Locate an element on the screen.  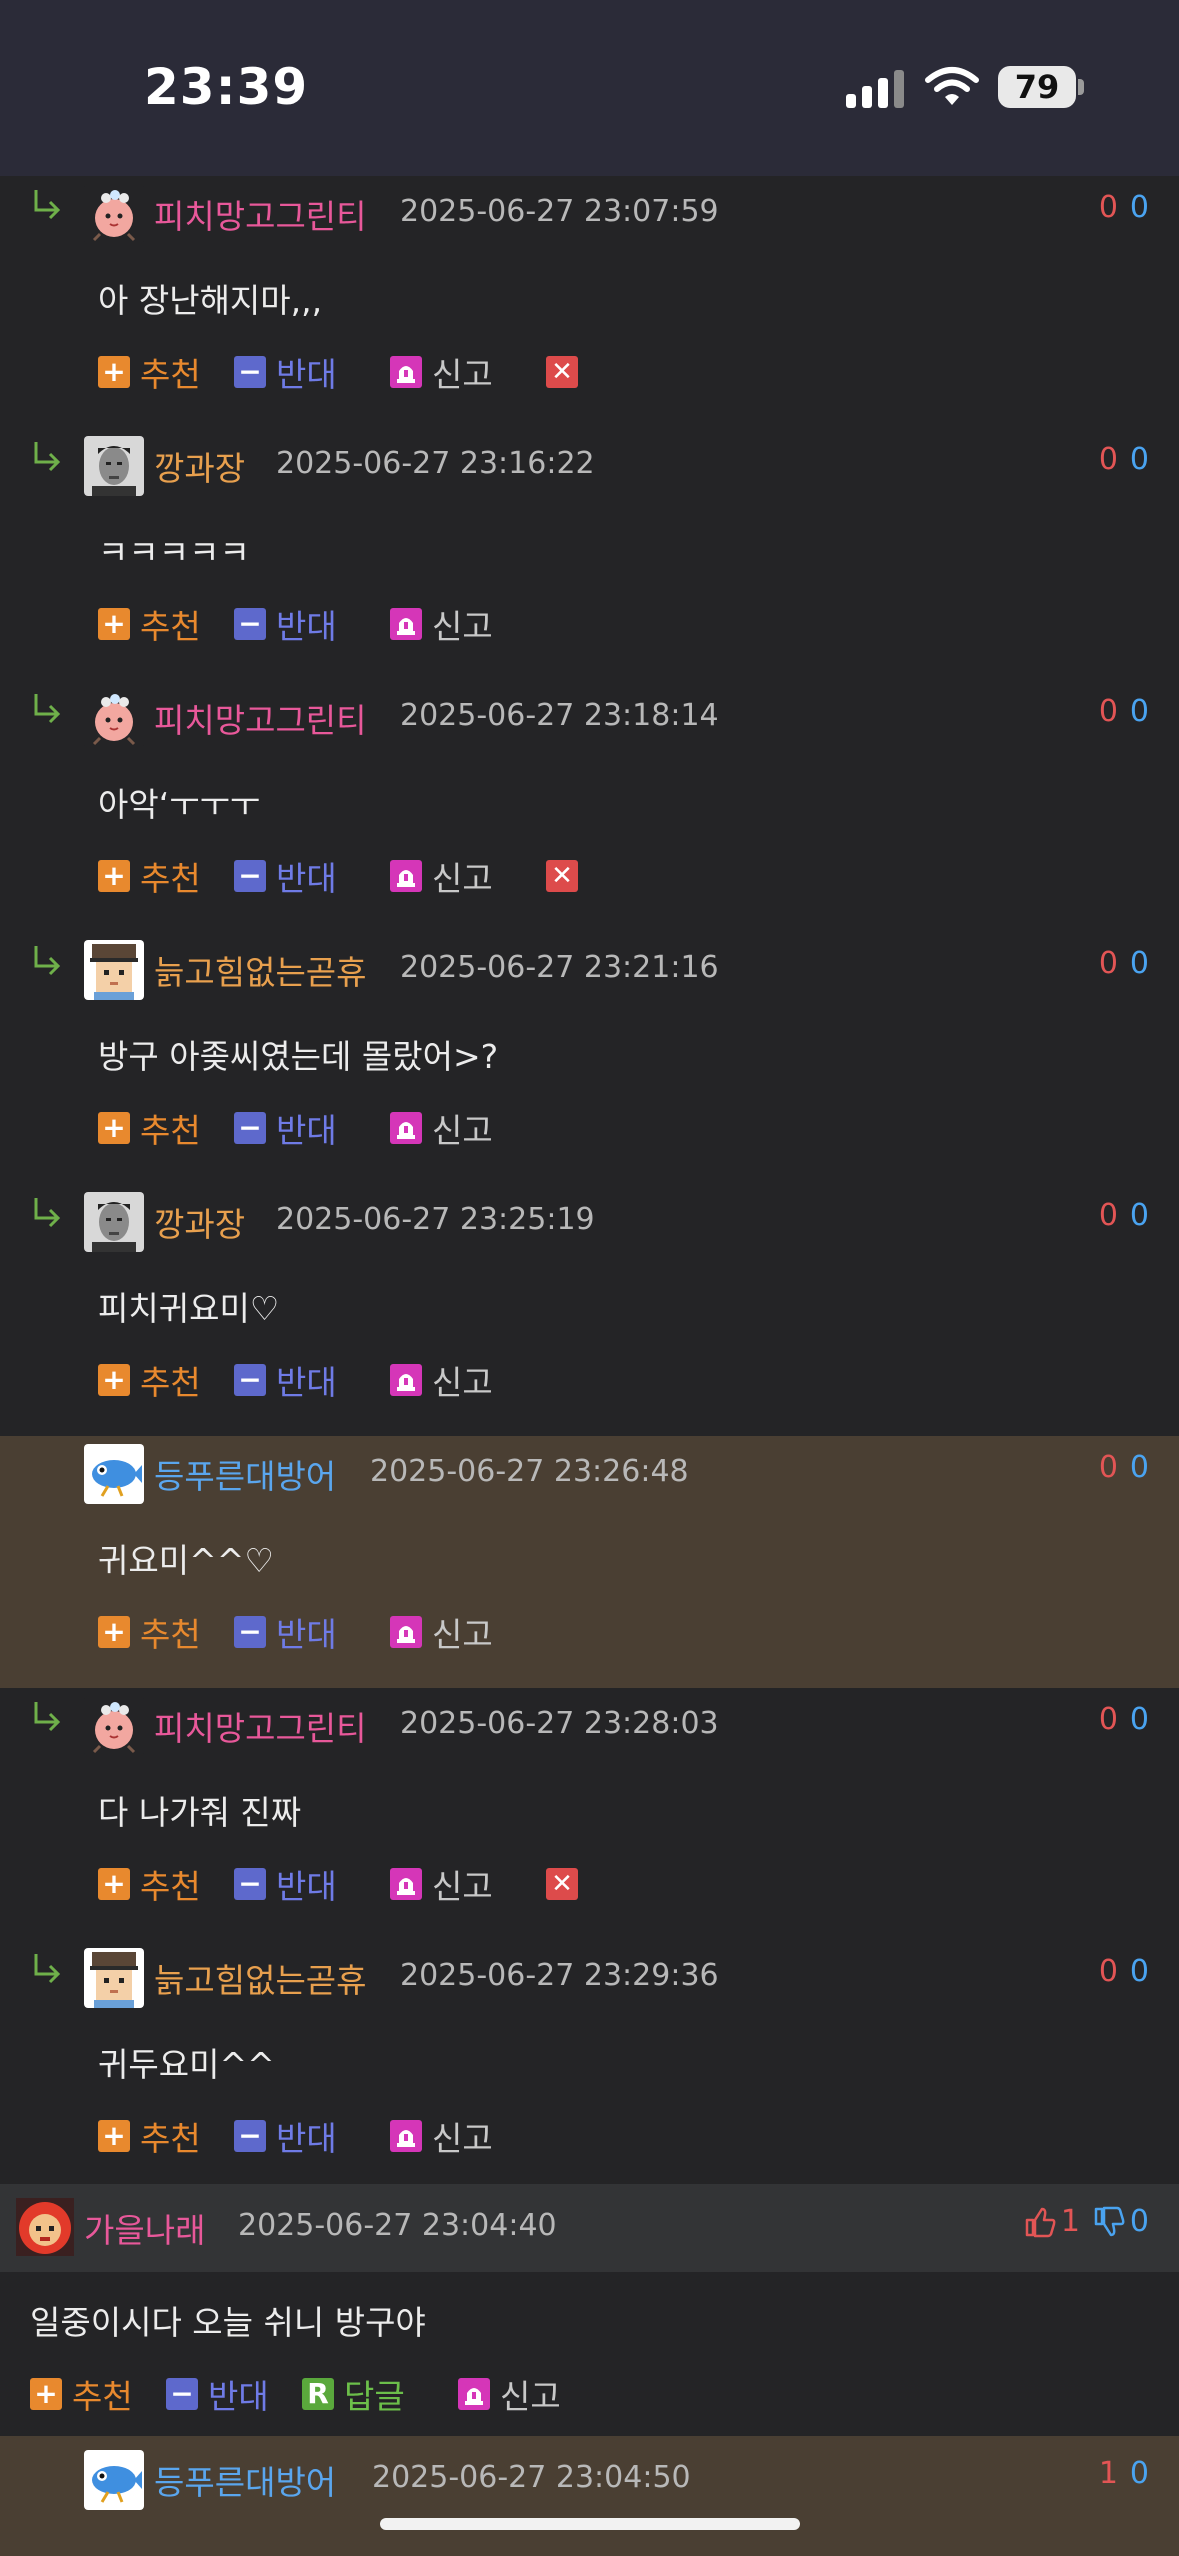
parent-votes: 1 0 is located at coordinates (1086, 2221).